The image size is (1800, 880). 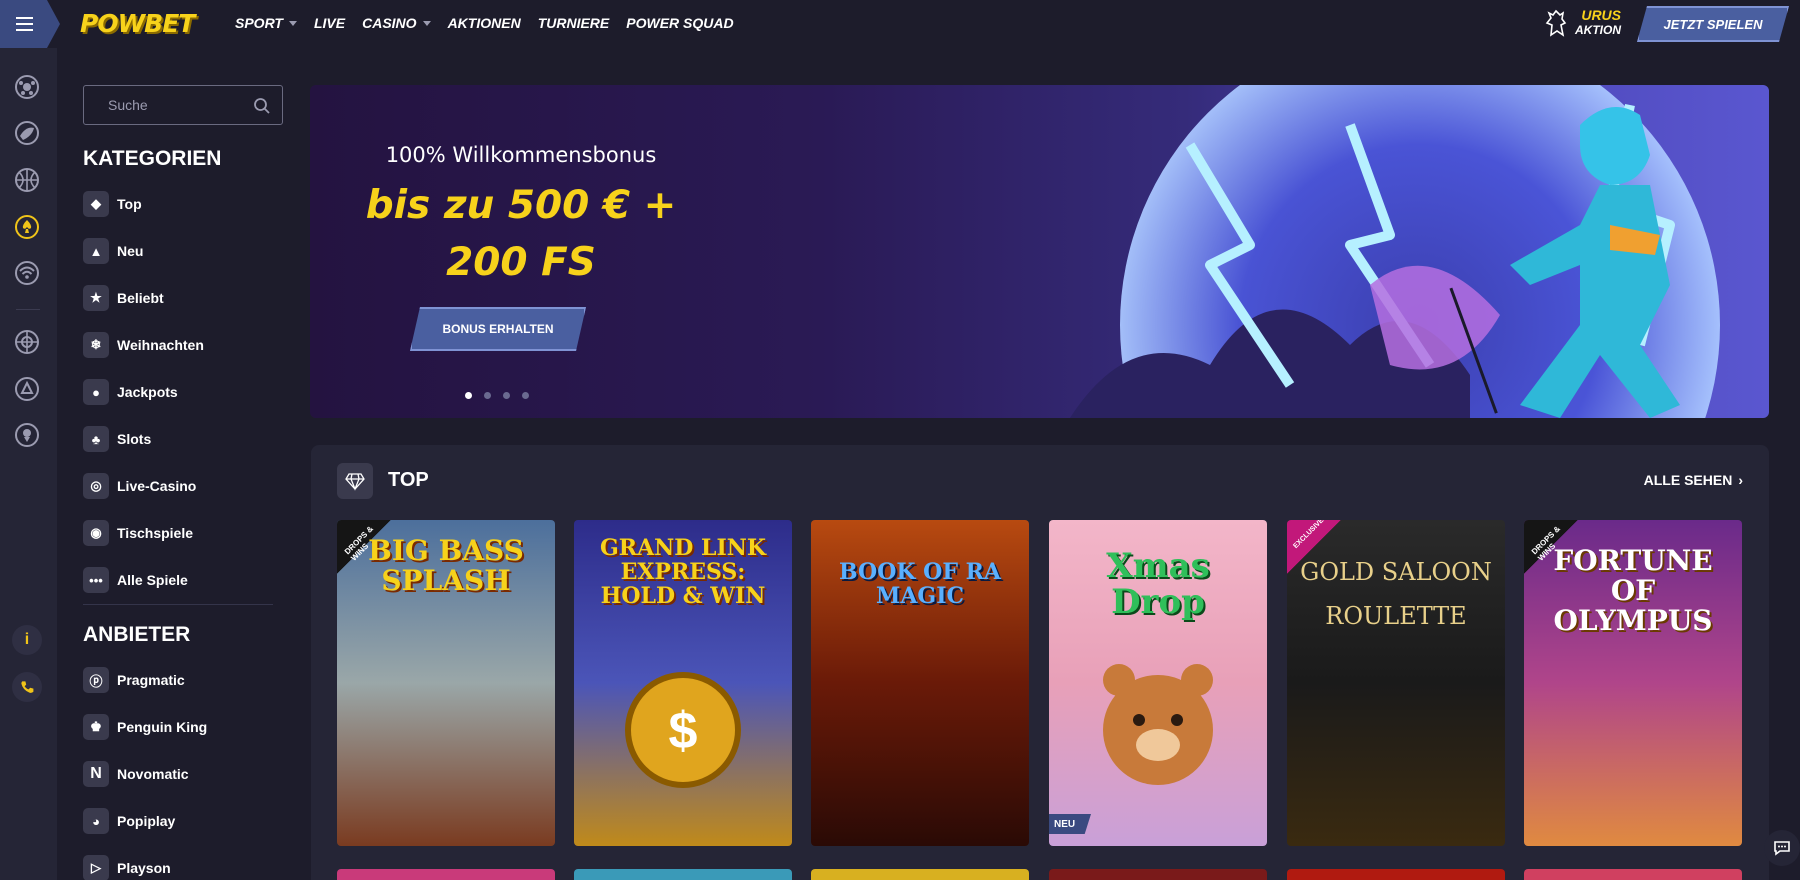 What do you see at coordinates (1158, 724) in the screenshot?
I see `teddy-bear-art` at bounding box center [1158, 724].